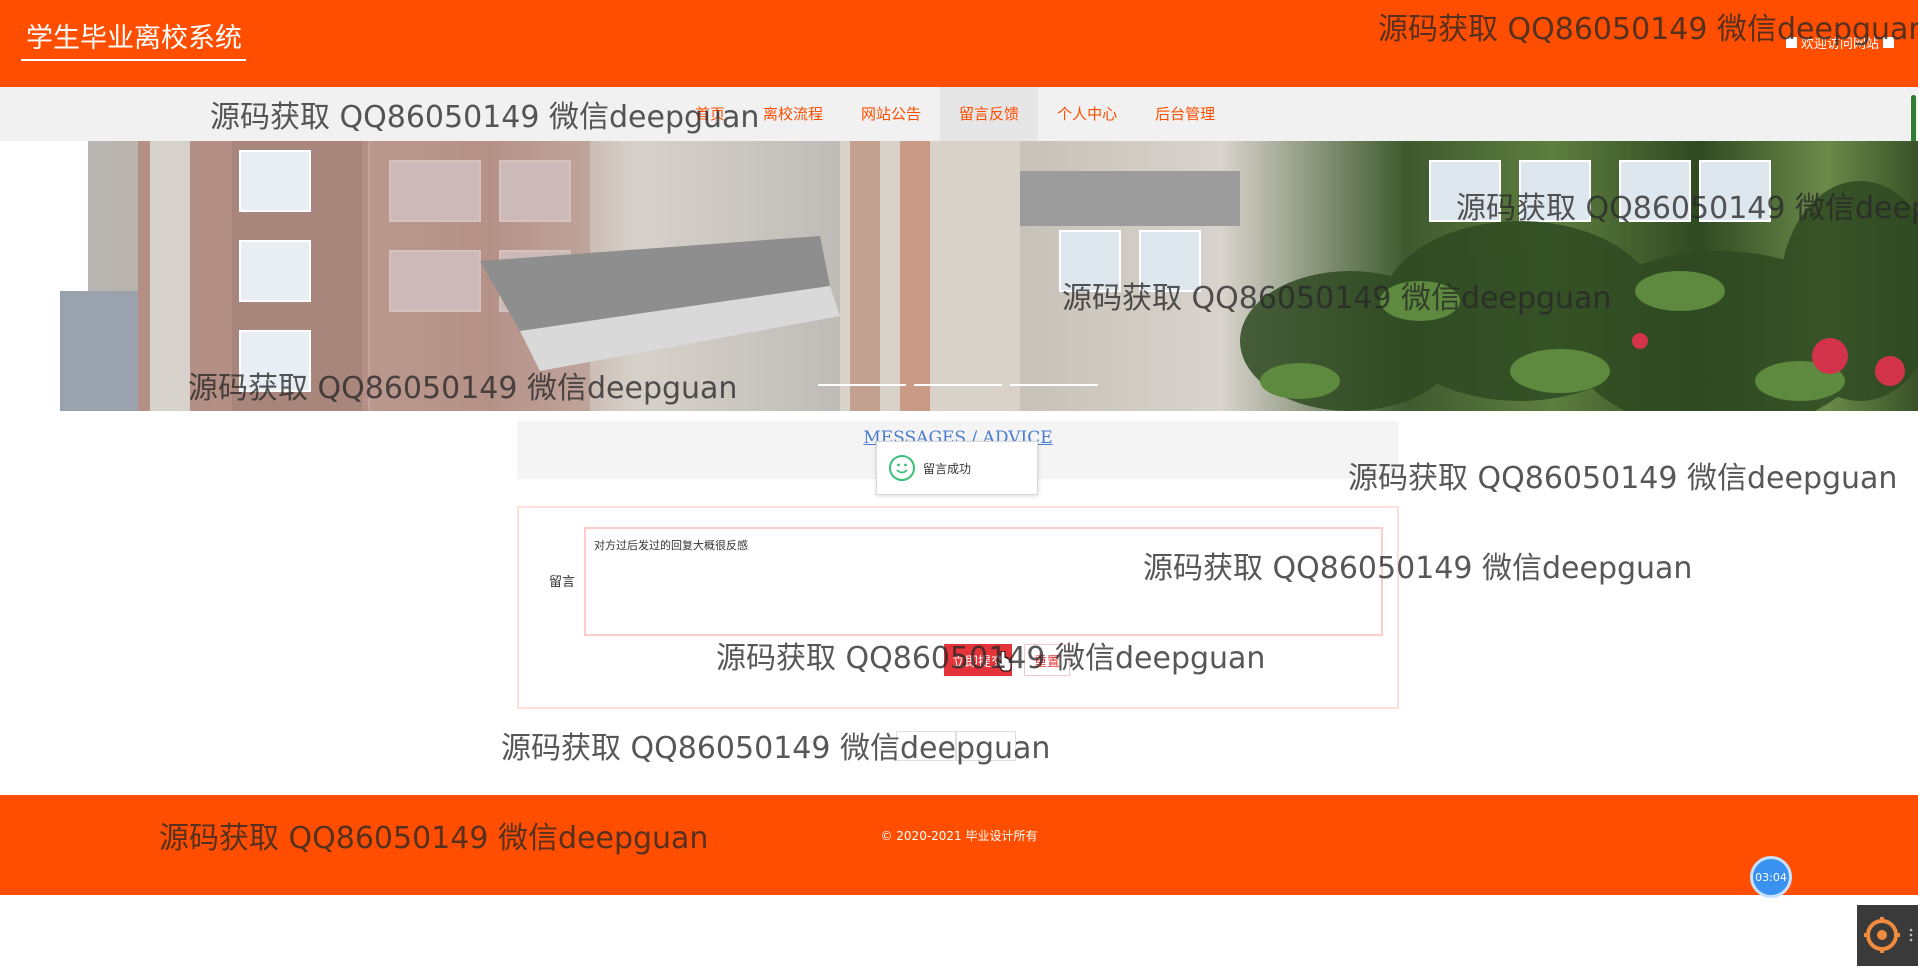 The width and height of the screenshot is (1918, 970). Describe the element at coordinates (133, 40) in the screenshot. I see `site-title: 学生毕业离校系统` at that location.